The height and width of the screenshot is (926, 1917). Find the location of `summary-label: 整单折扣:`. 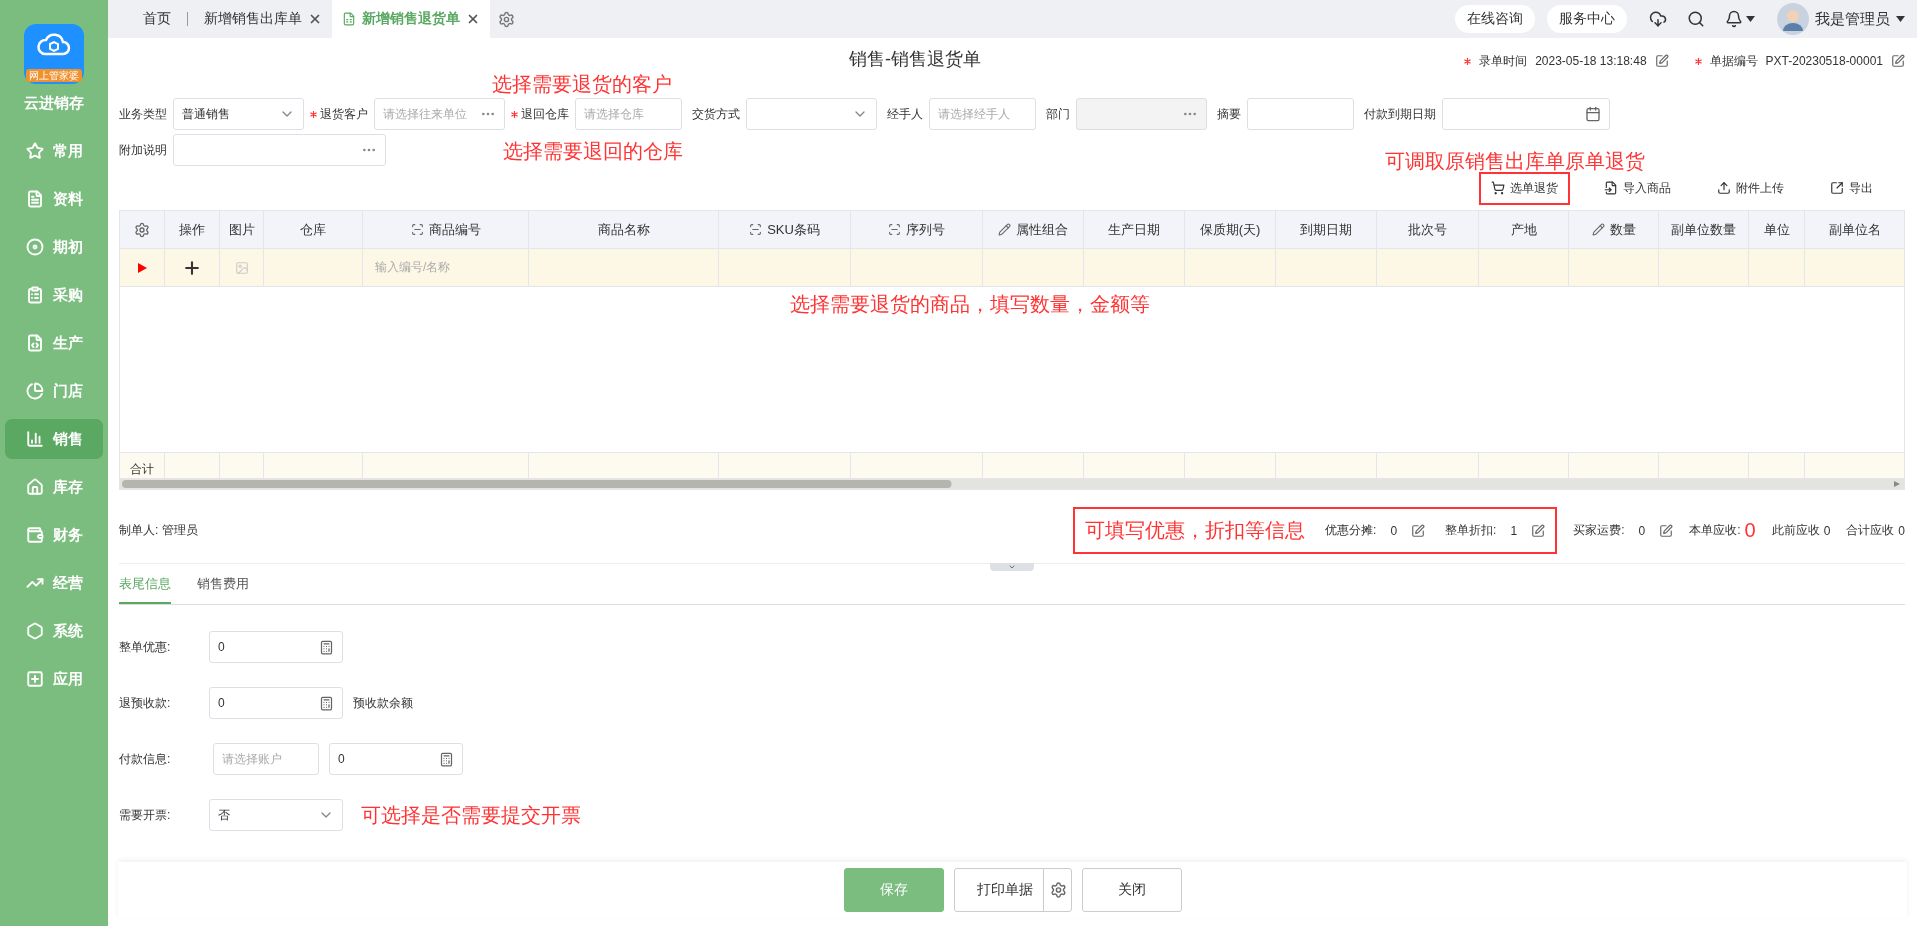

summary-label: 整单折扣: is located at coordinates (1471, 530).